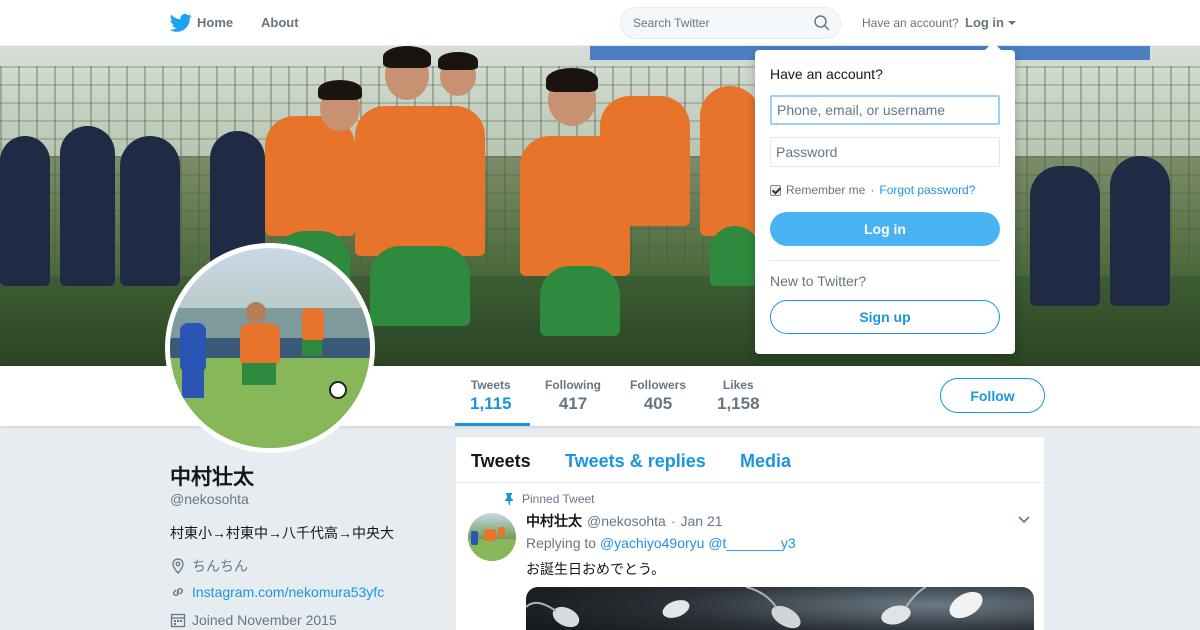  What do you see at coordinates (178, 592) in the screenshot?
I see `link-icon` at bounding box center [178, 592].